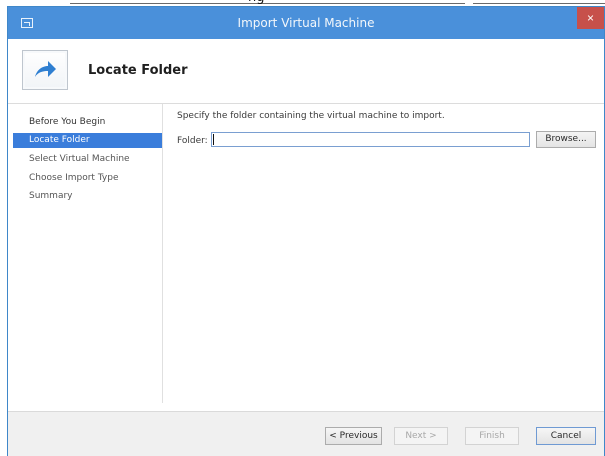  Describe the element at coordinates (590, 18) in the screenshot. I see `close-button: ×` at that location.